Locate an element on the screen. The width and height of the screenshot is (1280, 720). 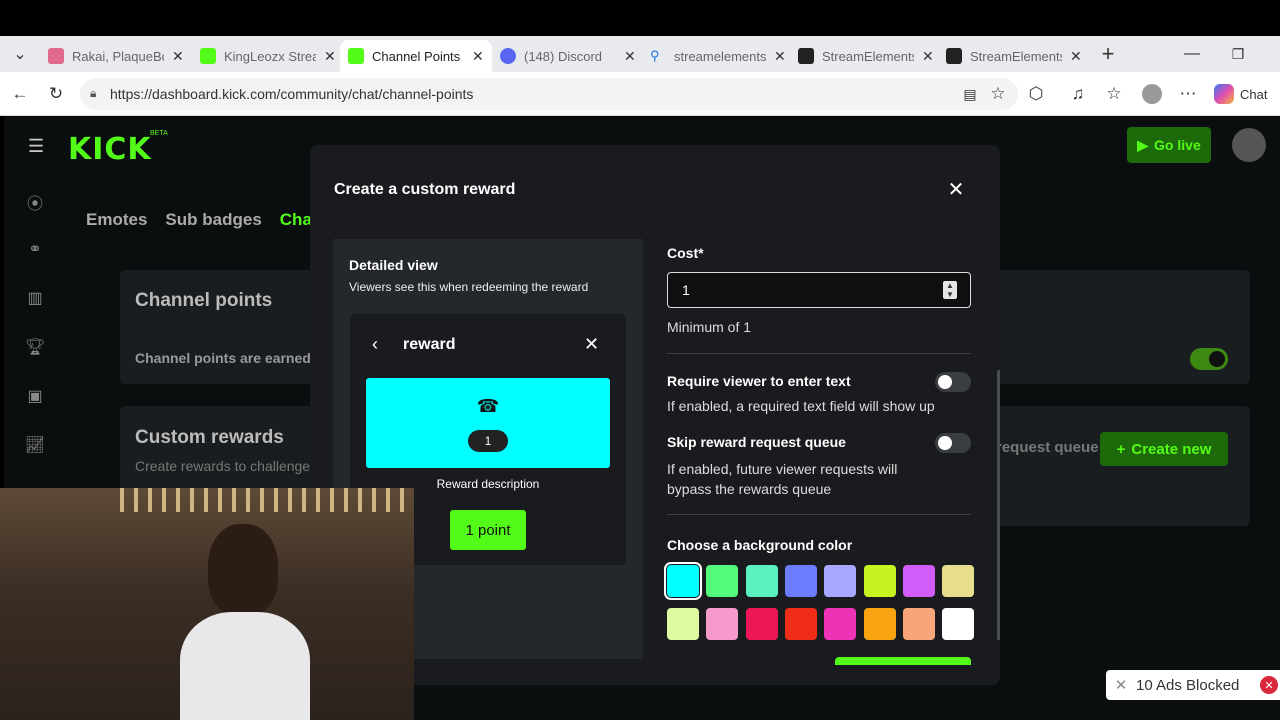
beta-tag: BETA is located at coordinates (159, 133).